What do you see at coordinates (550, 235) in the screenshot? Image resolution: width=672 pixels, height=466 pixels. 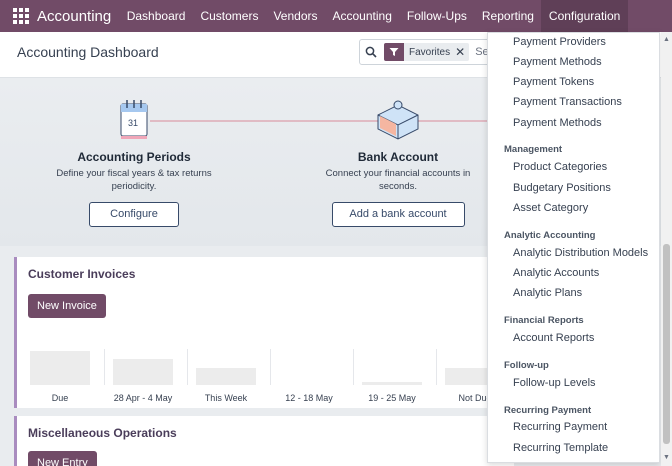 I see `menu-section-analytic-accounting: Analytic Accounting` at bounding box center [550, 235].